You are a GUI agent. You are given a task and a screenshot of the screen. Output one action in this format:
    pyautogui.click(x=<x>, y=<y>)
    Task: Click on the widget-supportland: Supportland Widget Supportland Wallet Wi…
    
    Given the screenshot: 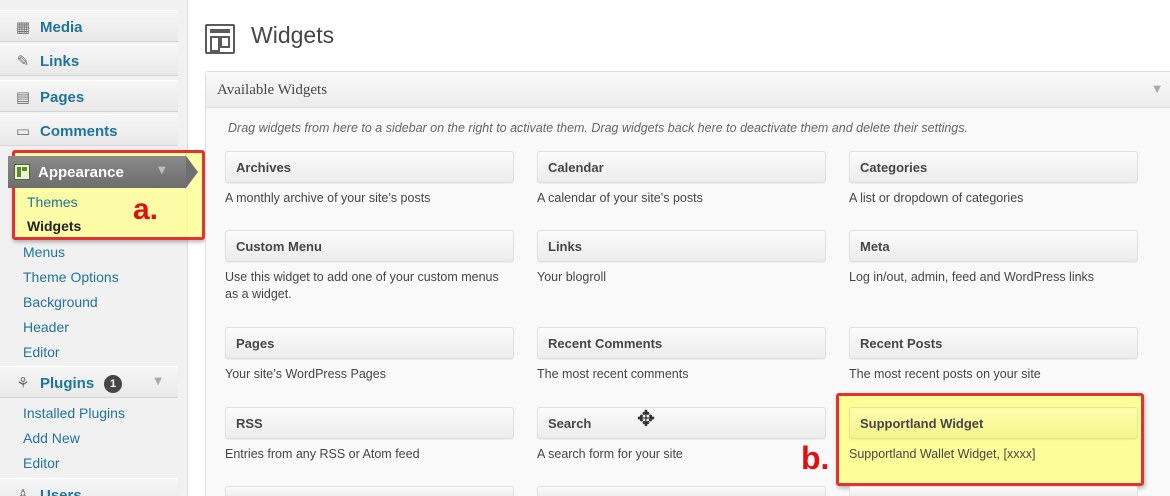 What is the action you would take?
    pyautogui.click(x=993, y=435)
    